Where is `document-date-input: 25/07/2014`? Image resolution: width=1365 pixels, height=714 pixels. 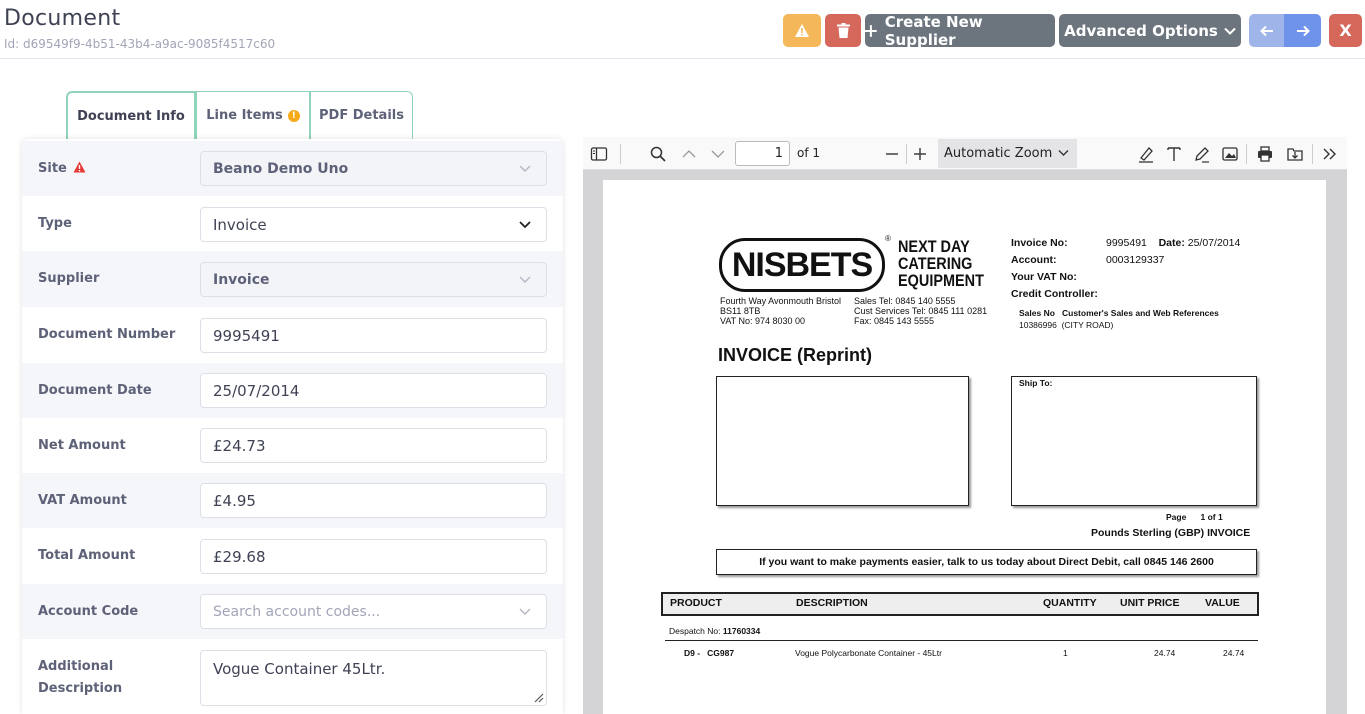 document-date-input: 25/07/2014 is located at coordinates (373, 390).